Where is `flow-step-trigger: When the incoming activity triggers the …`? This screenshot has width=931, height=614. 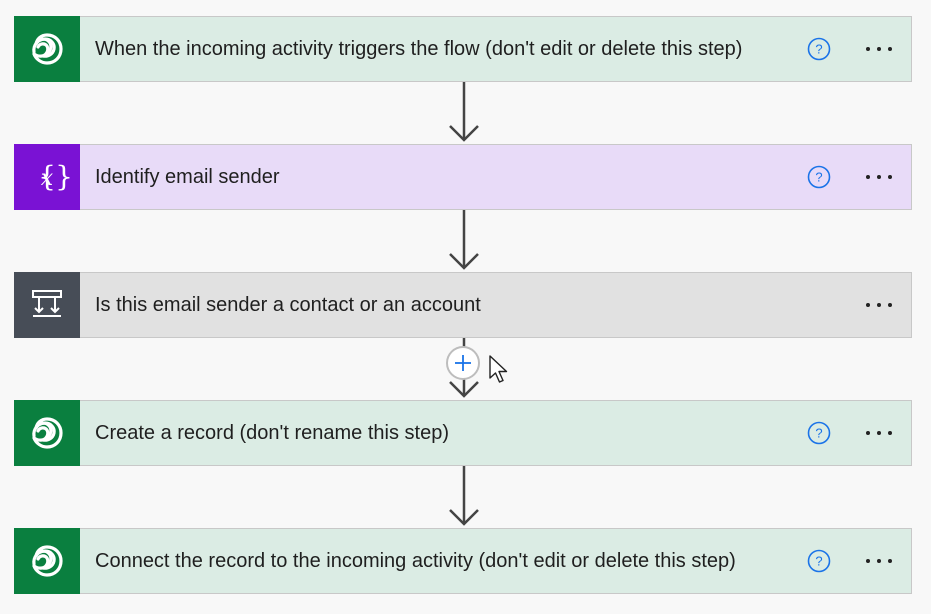
flow-step-trigger: When the incoming activity triggers the … is located at coordinates (463, 49).